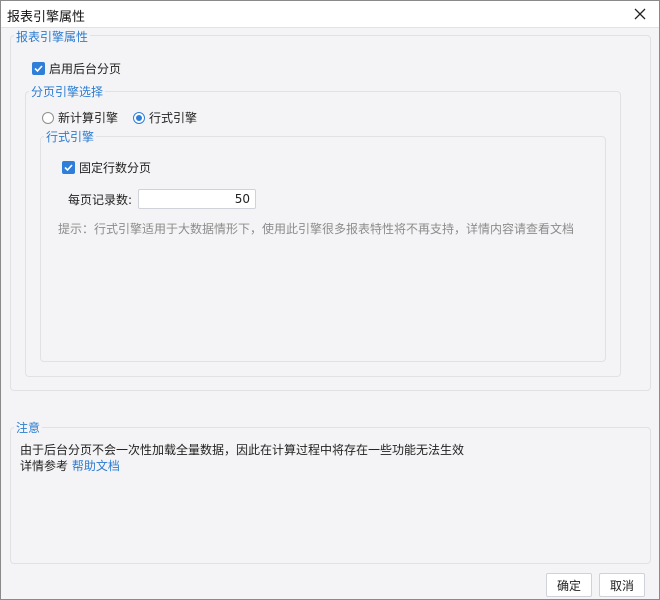  I want to click on row-engine-legend: 行式引擎, so click(70, 136).